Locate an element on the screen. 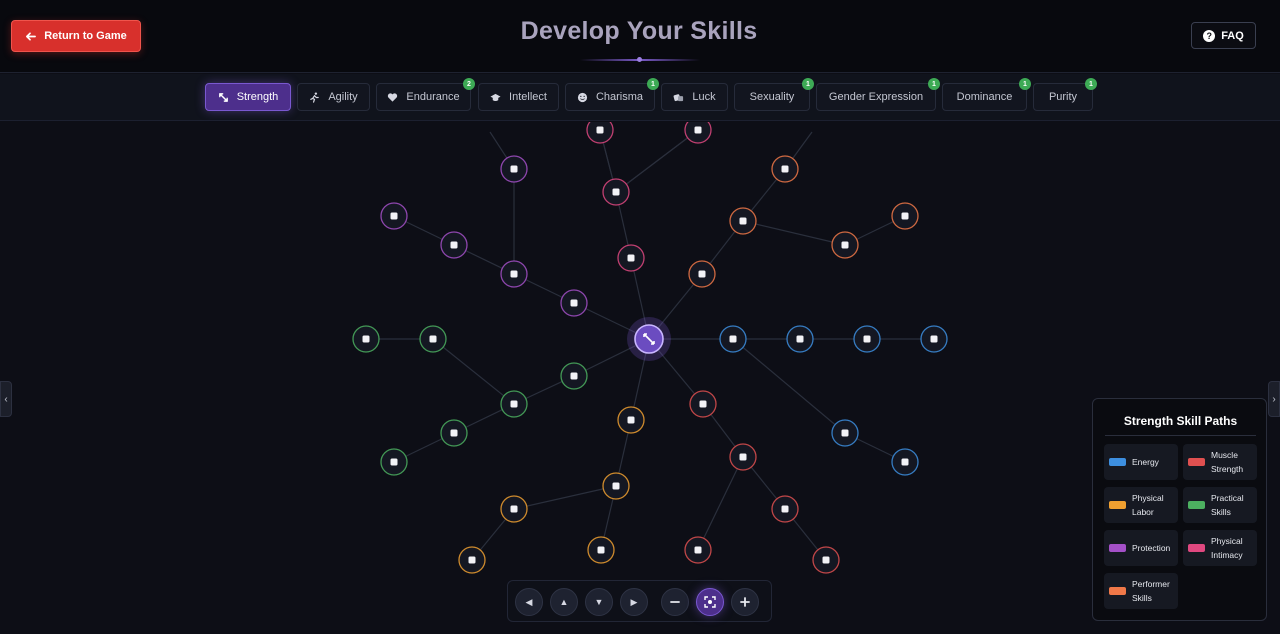  heart-icon is located at coordinates (393, 97).